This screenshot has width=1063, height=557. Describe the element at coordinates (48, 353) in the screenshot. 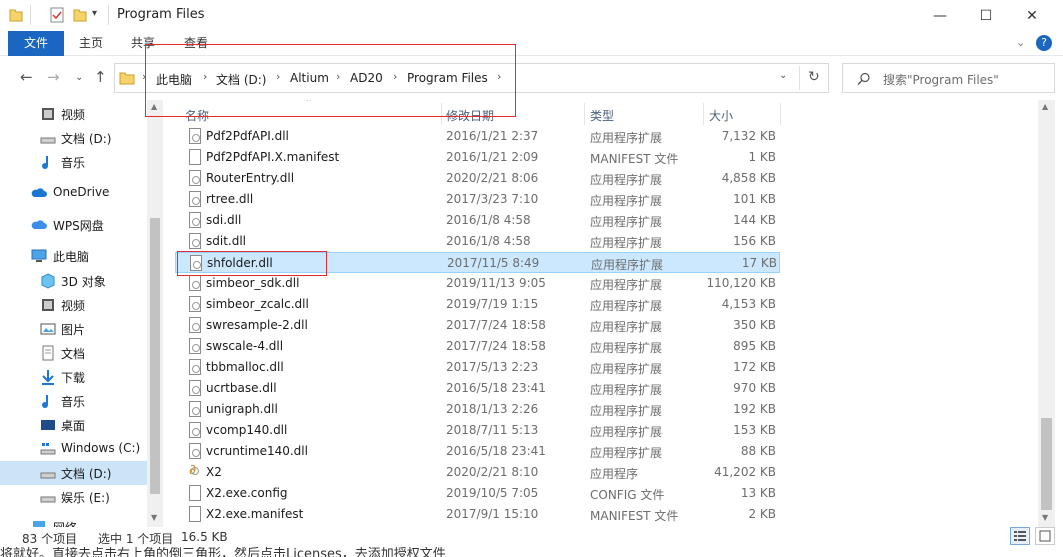

I see `documents-icon` at that location.